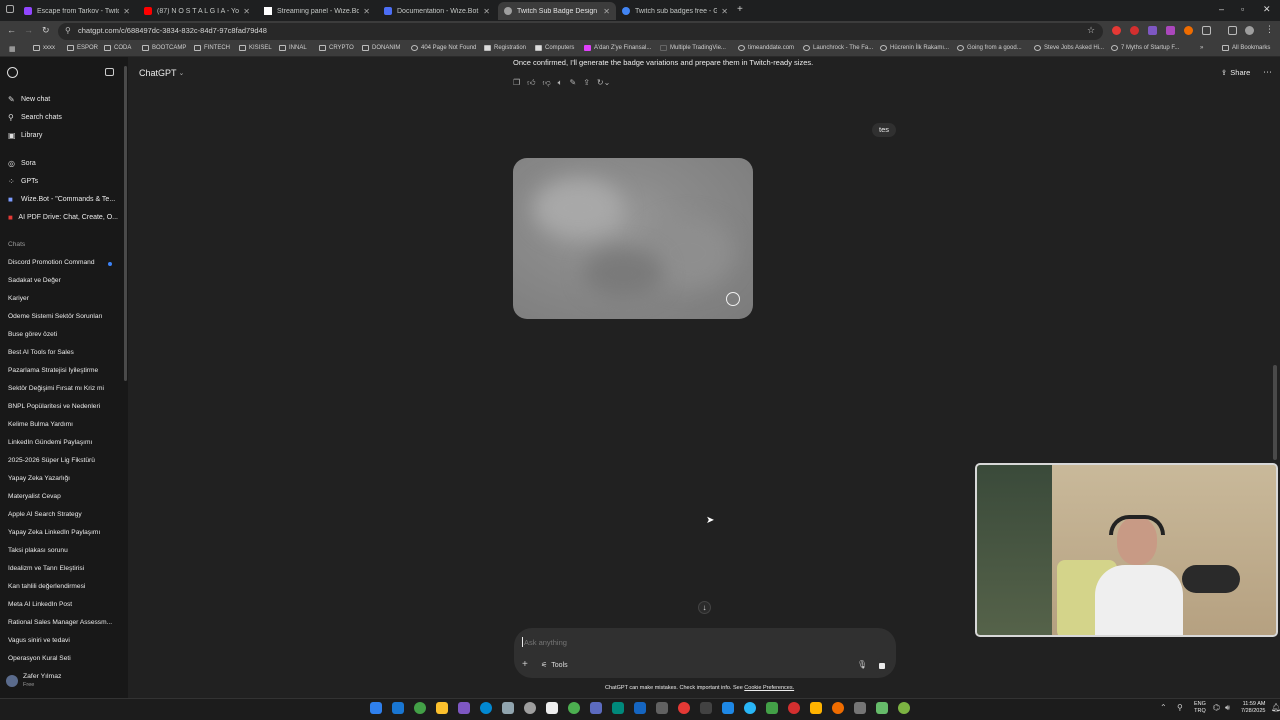 The width and height of the screenshot is (1280, 720). What do you see at coordinates (63, 496) in the screenshot?
I see `chat-item: Materyalist Cevap` at bounding box center [63, 496].